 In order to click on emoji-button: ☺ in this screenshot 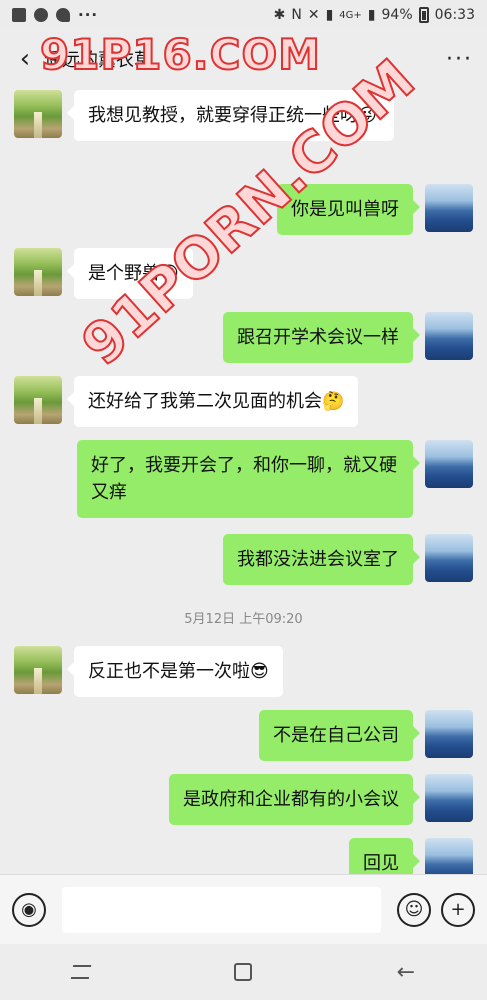, I will do `click(414, 909)`.